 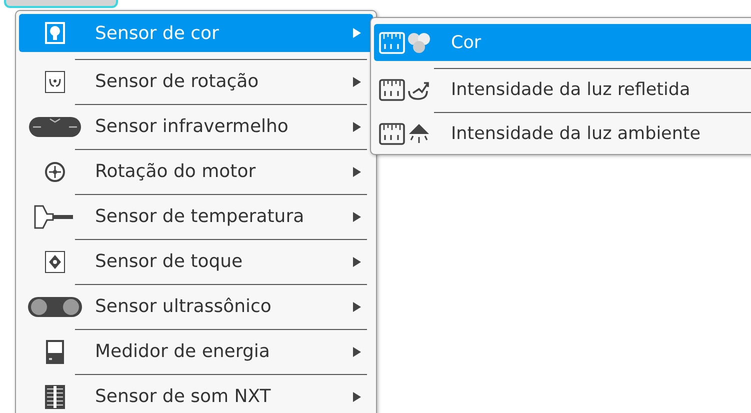 I want to click on ultrasonic-sensor-icon, so click(x=55, y=307).